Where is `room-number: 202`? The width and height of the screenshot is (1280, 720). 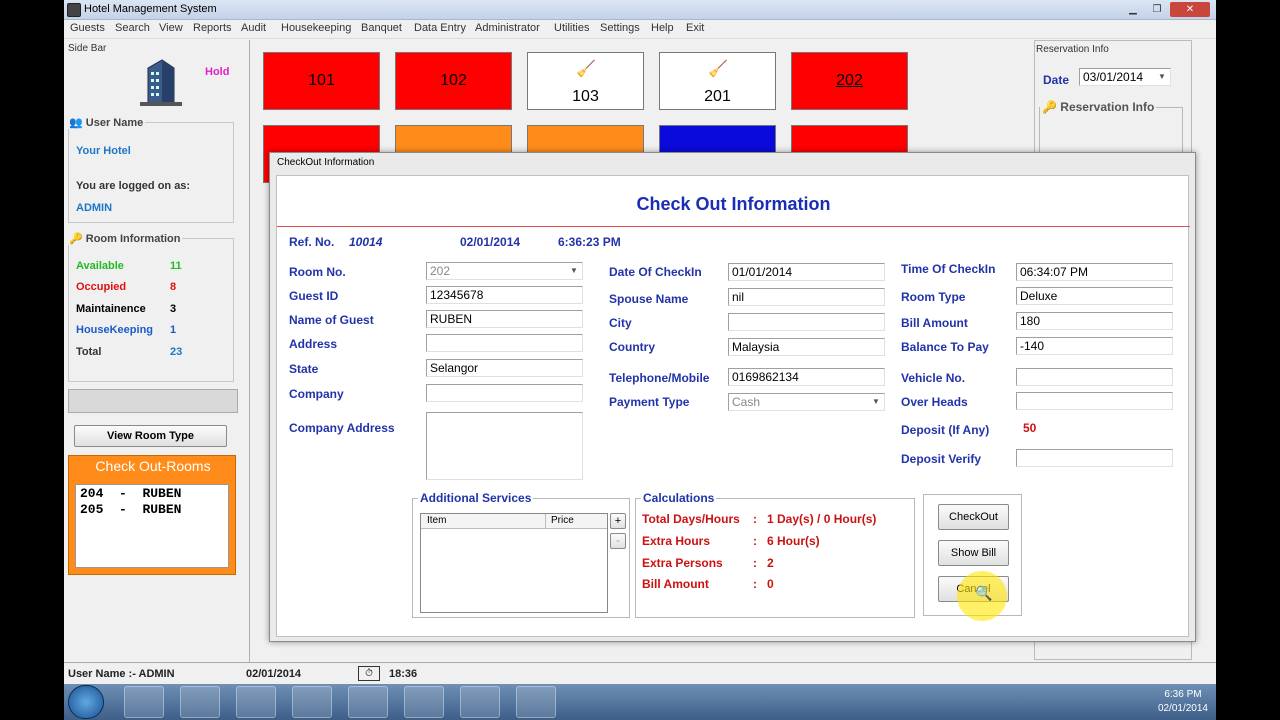
room-number: 202 is located at coordinates (849, 80).